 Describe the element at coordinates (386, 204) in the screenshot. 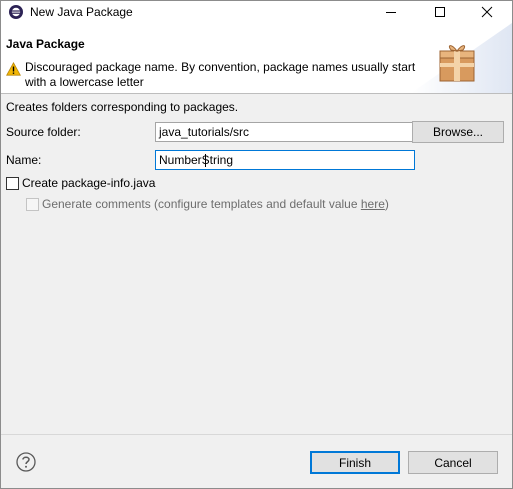

I see `generate-comments-suffix: )` at that location.